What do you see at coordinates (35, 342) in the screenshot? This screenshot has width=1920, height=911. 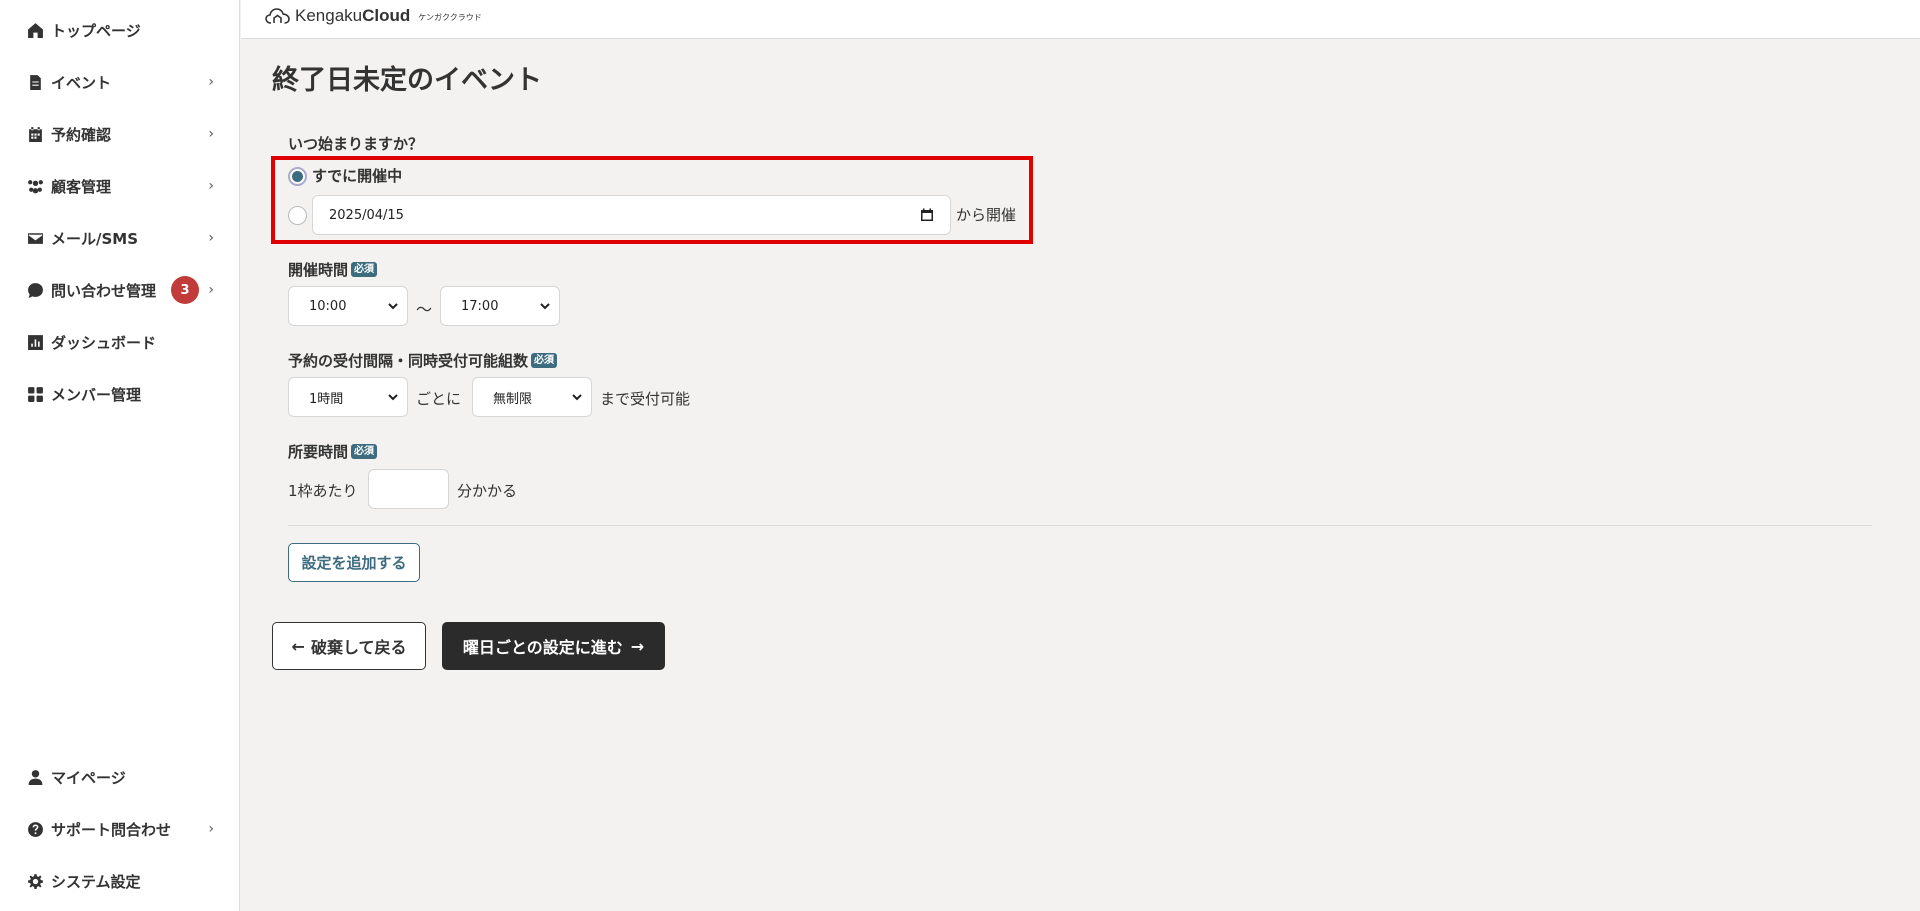 I see `chart-icon` at bounding box center [35, 342].